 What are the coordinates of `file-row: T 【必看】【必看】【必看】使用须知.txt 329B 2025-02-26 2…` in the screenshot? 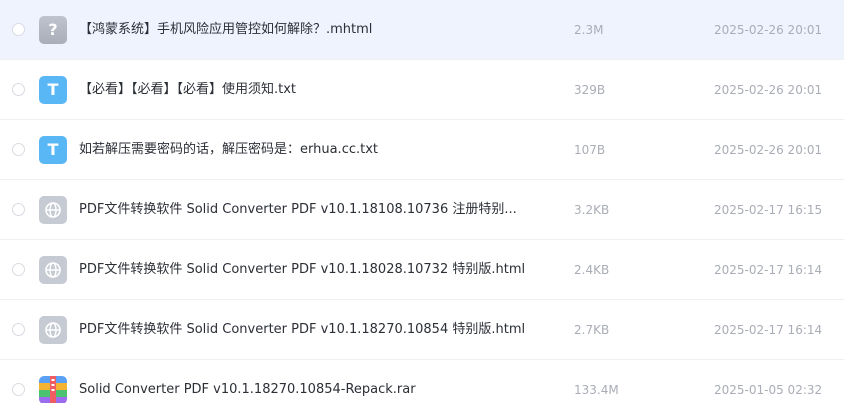 It's located at (422, 90).